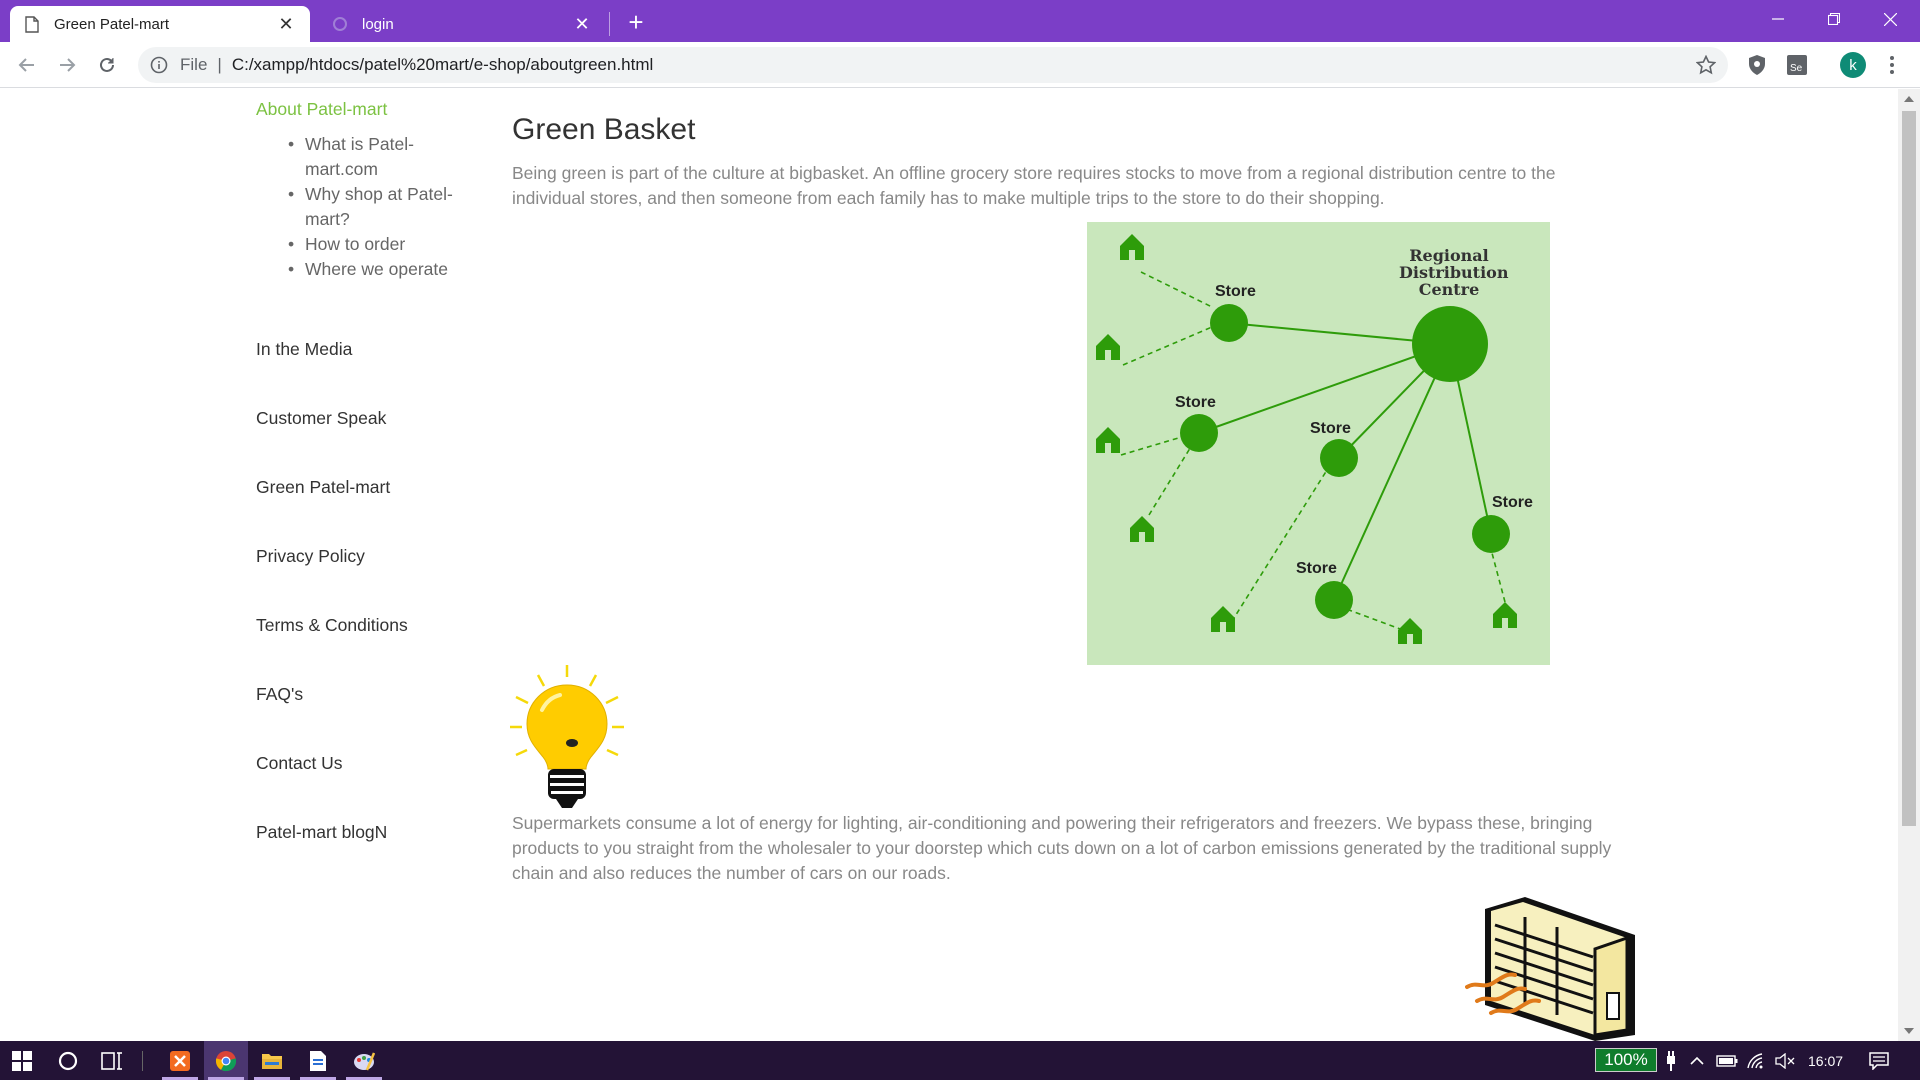 This screenshot has width=1920, height=1080. I want to click on windows-logo-icon, so click(22, 1060).